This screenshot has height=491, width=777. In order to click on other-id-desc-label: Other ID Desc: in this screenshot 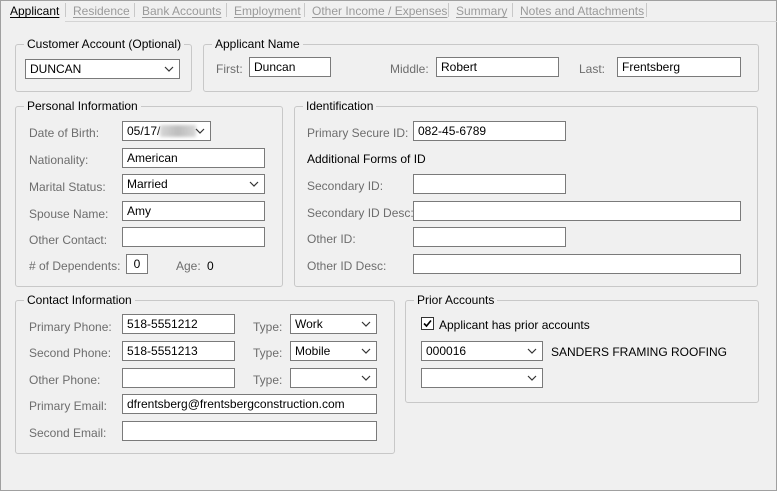, I will do `click(347, 266)`.